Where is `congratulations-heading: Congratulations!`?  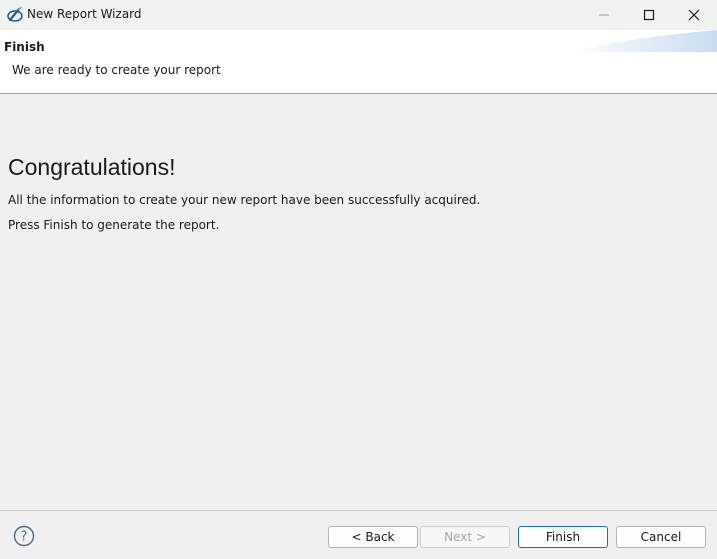
congratulations-heading: Congratulations! is located at coordinates (92, 167).